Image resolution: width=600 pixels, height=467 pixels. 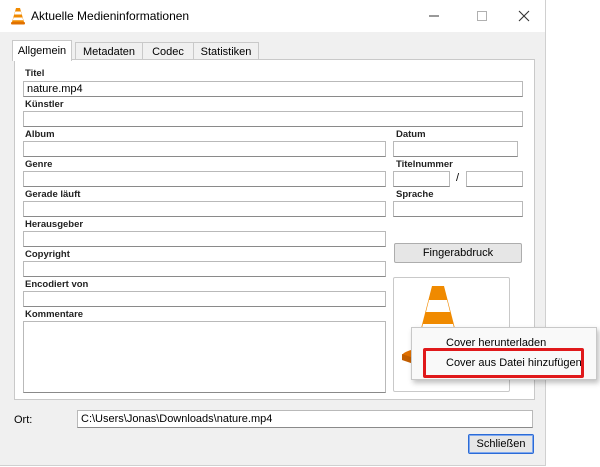 What do you see at coordinates (47, 254) in the screenshot?
I see `copyright-label: Copyright` at bounding box center [47, 254].